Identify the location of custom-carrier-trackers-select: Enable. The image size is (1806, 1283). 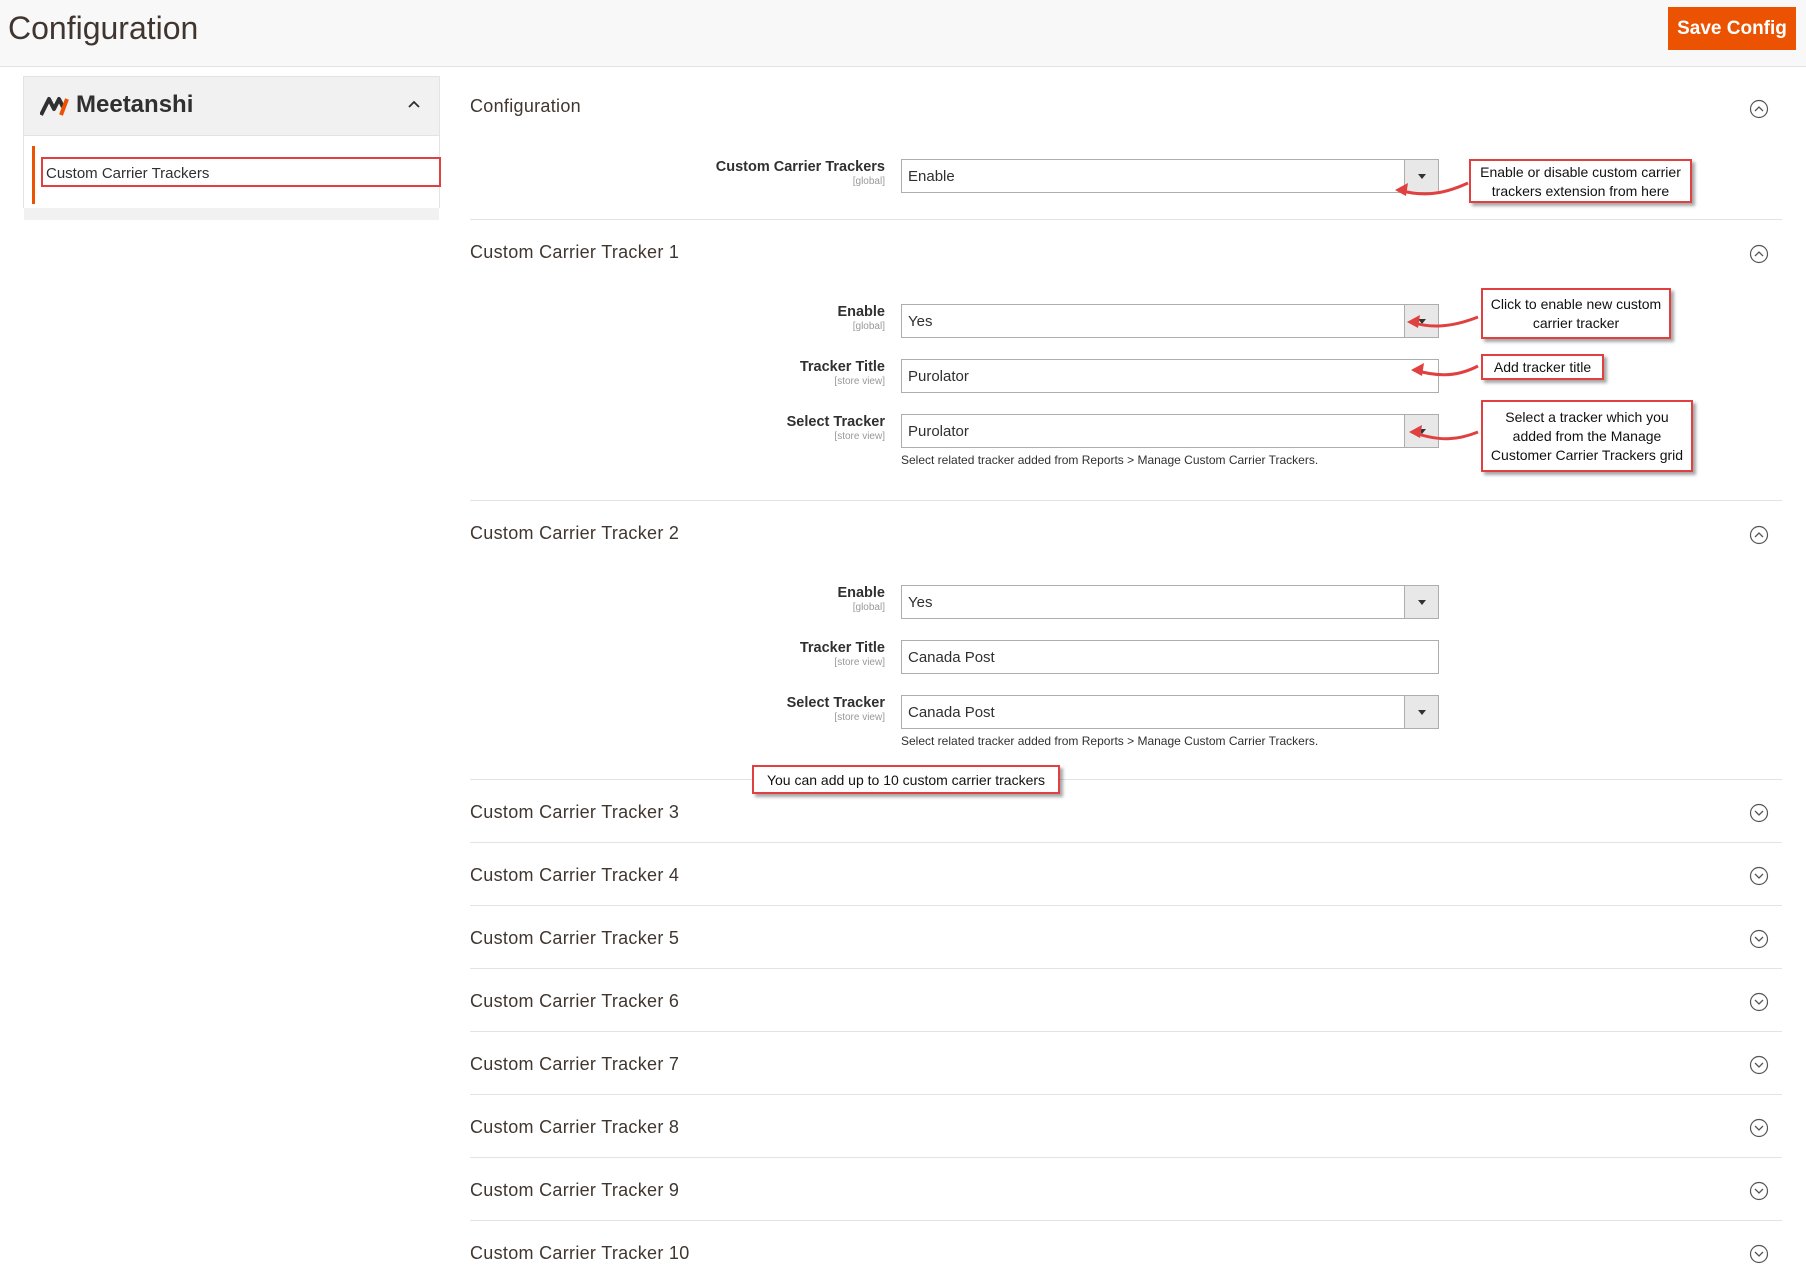
(1170, 176).